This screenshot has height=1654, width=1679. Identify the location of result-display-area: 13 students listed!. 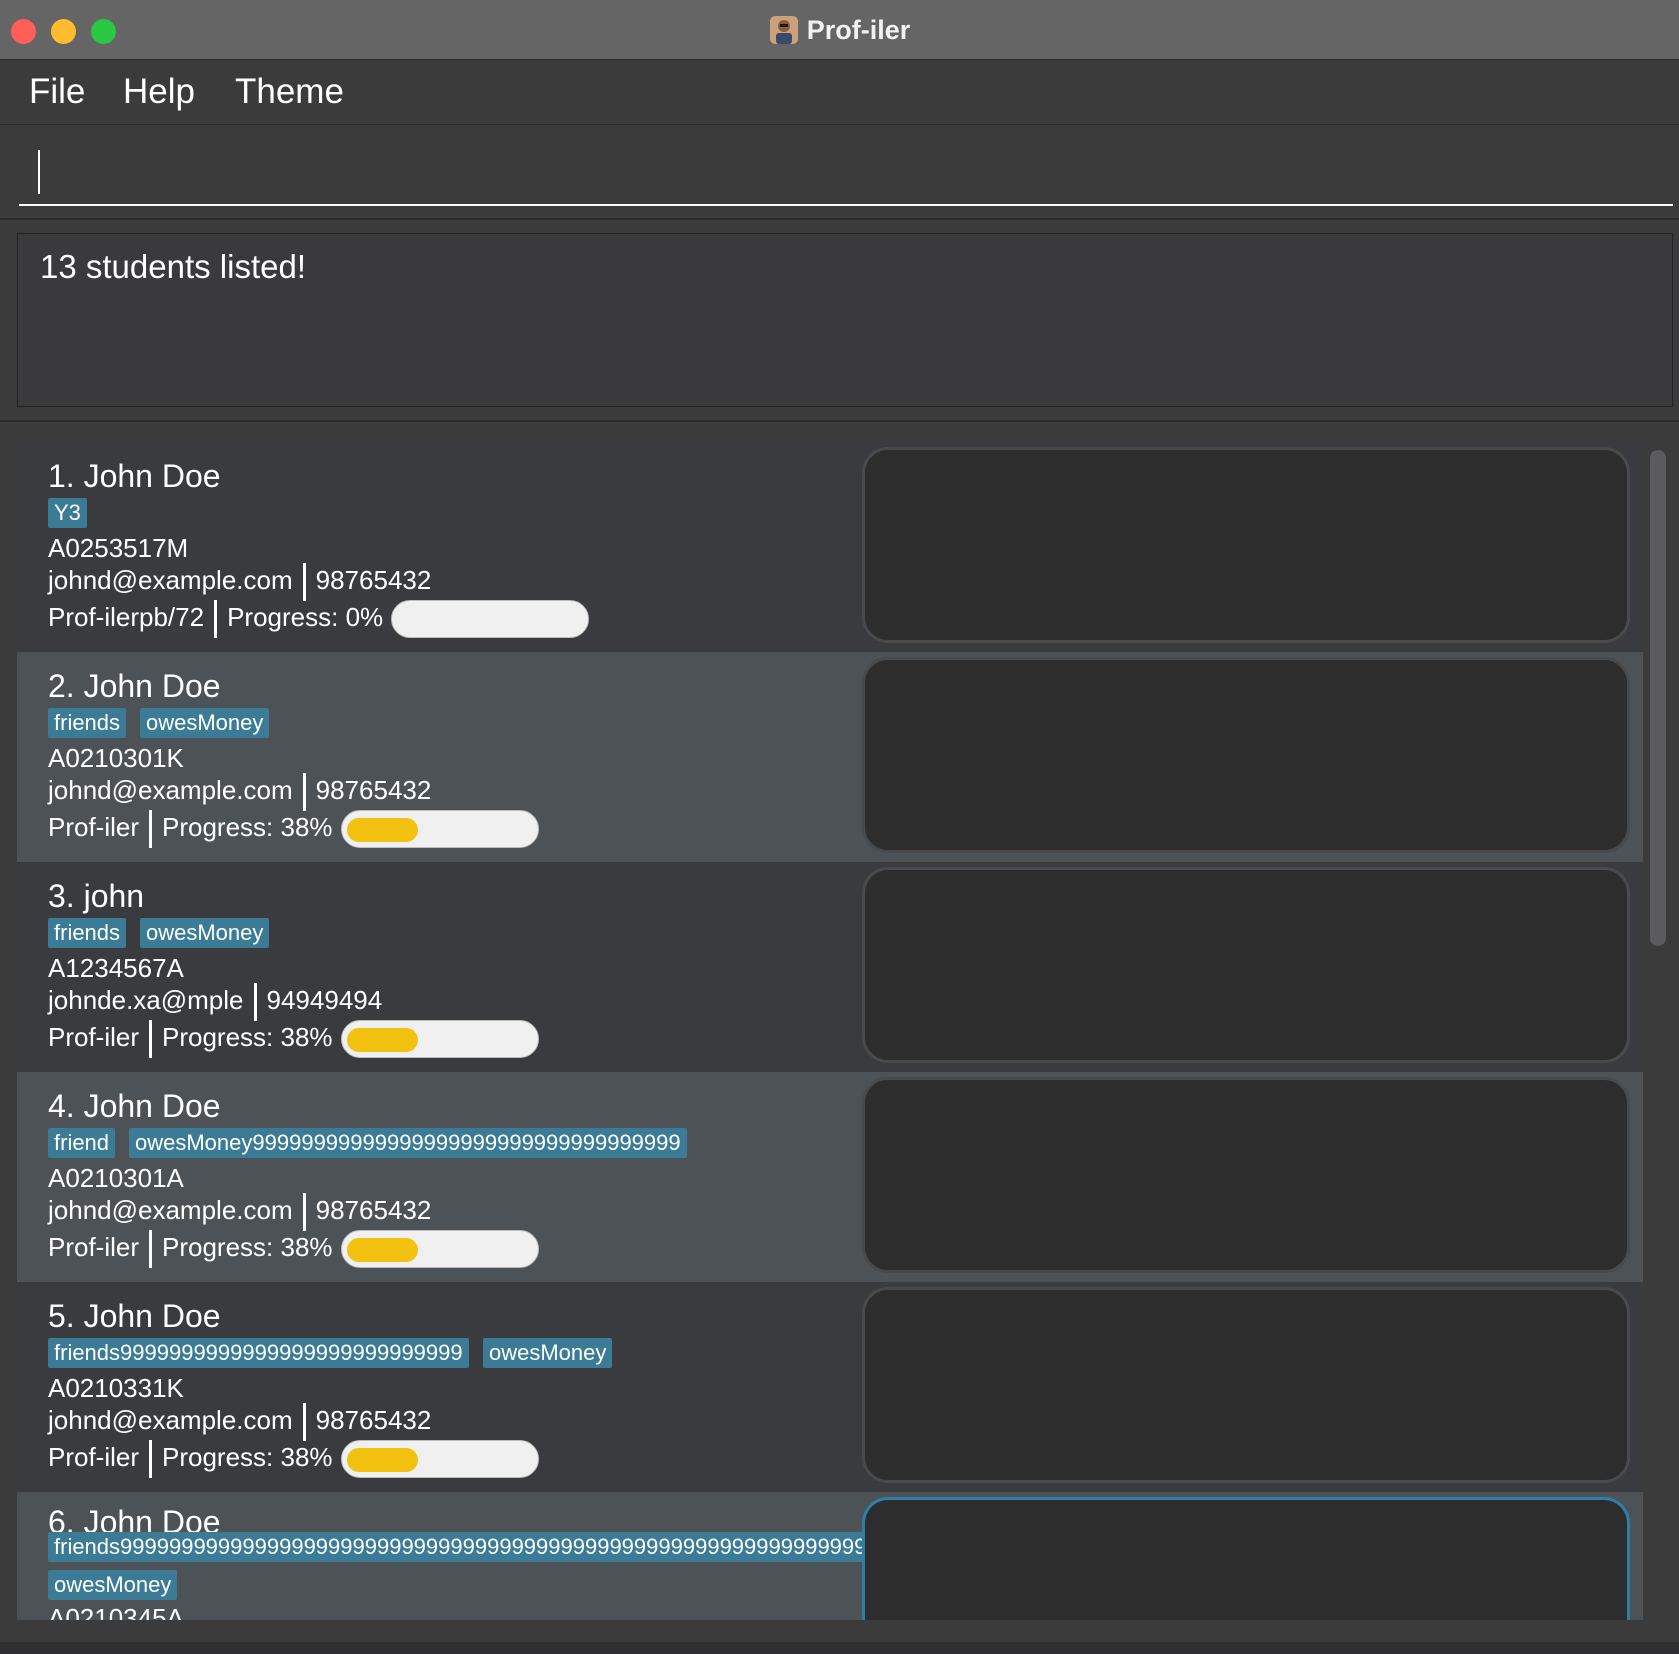
(839, 321).